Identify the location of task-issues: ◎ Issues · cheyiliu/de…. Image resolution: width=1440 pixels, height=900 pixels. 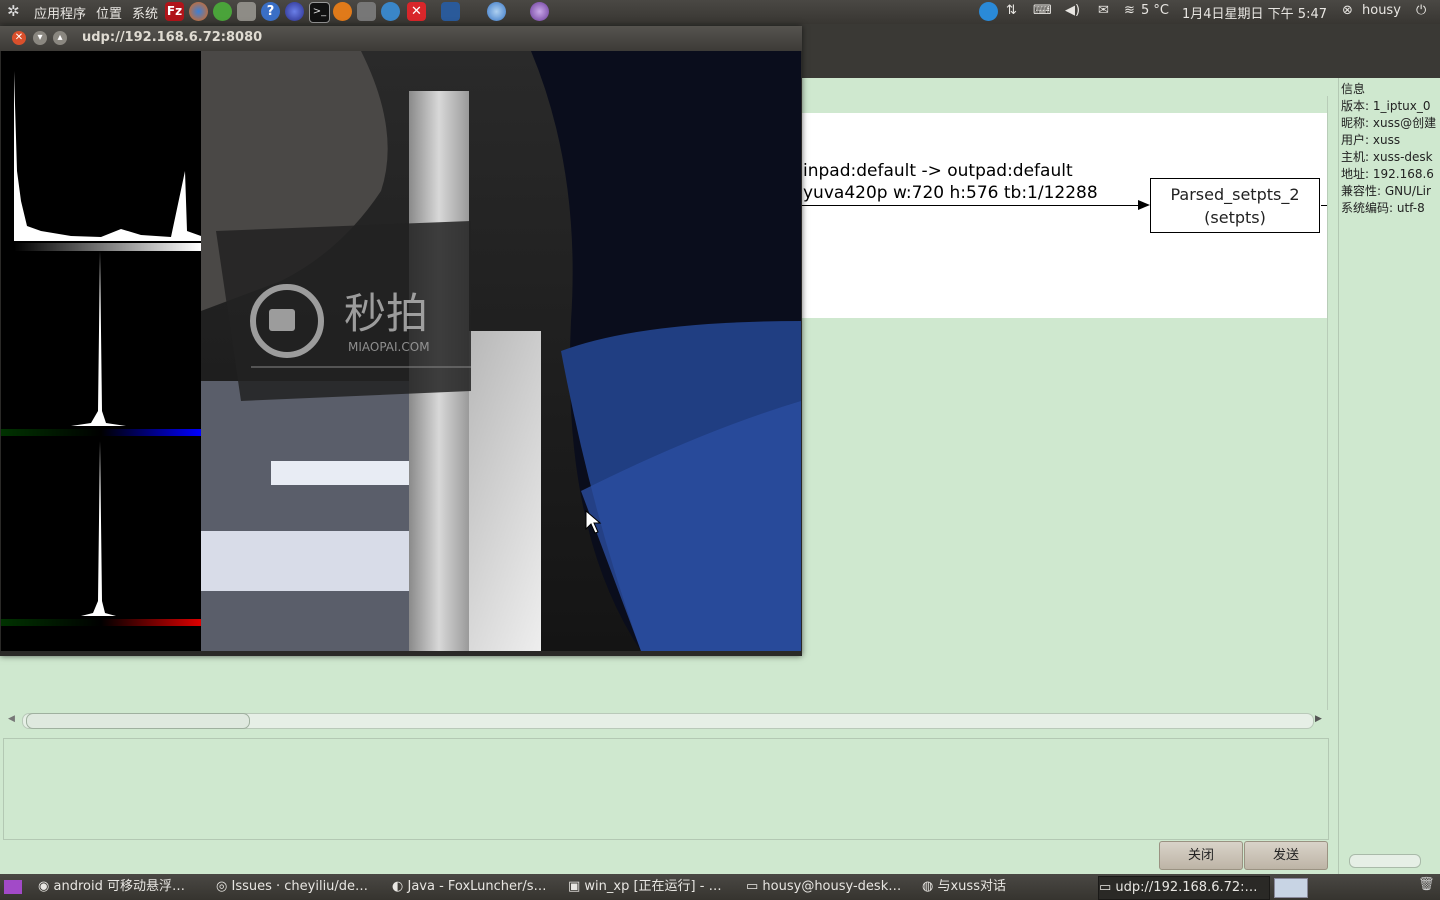
(300, 887).